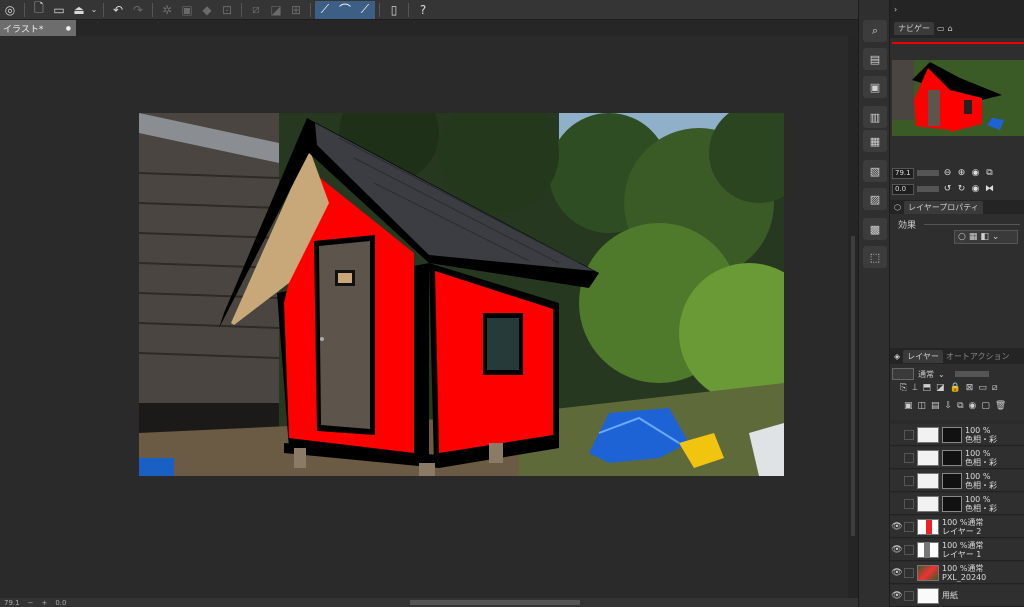 The height and width of the screenshot is (607, 1024). Describe the element at coordinates (296, 10) in the screenshot. I see `select-all-icon: ⊞` at that location.